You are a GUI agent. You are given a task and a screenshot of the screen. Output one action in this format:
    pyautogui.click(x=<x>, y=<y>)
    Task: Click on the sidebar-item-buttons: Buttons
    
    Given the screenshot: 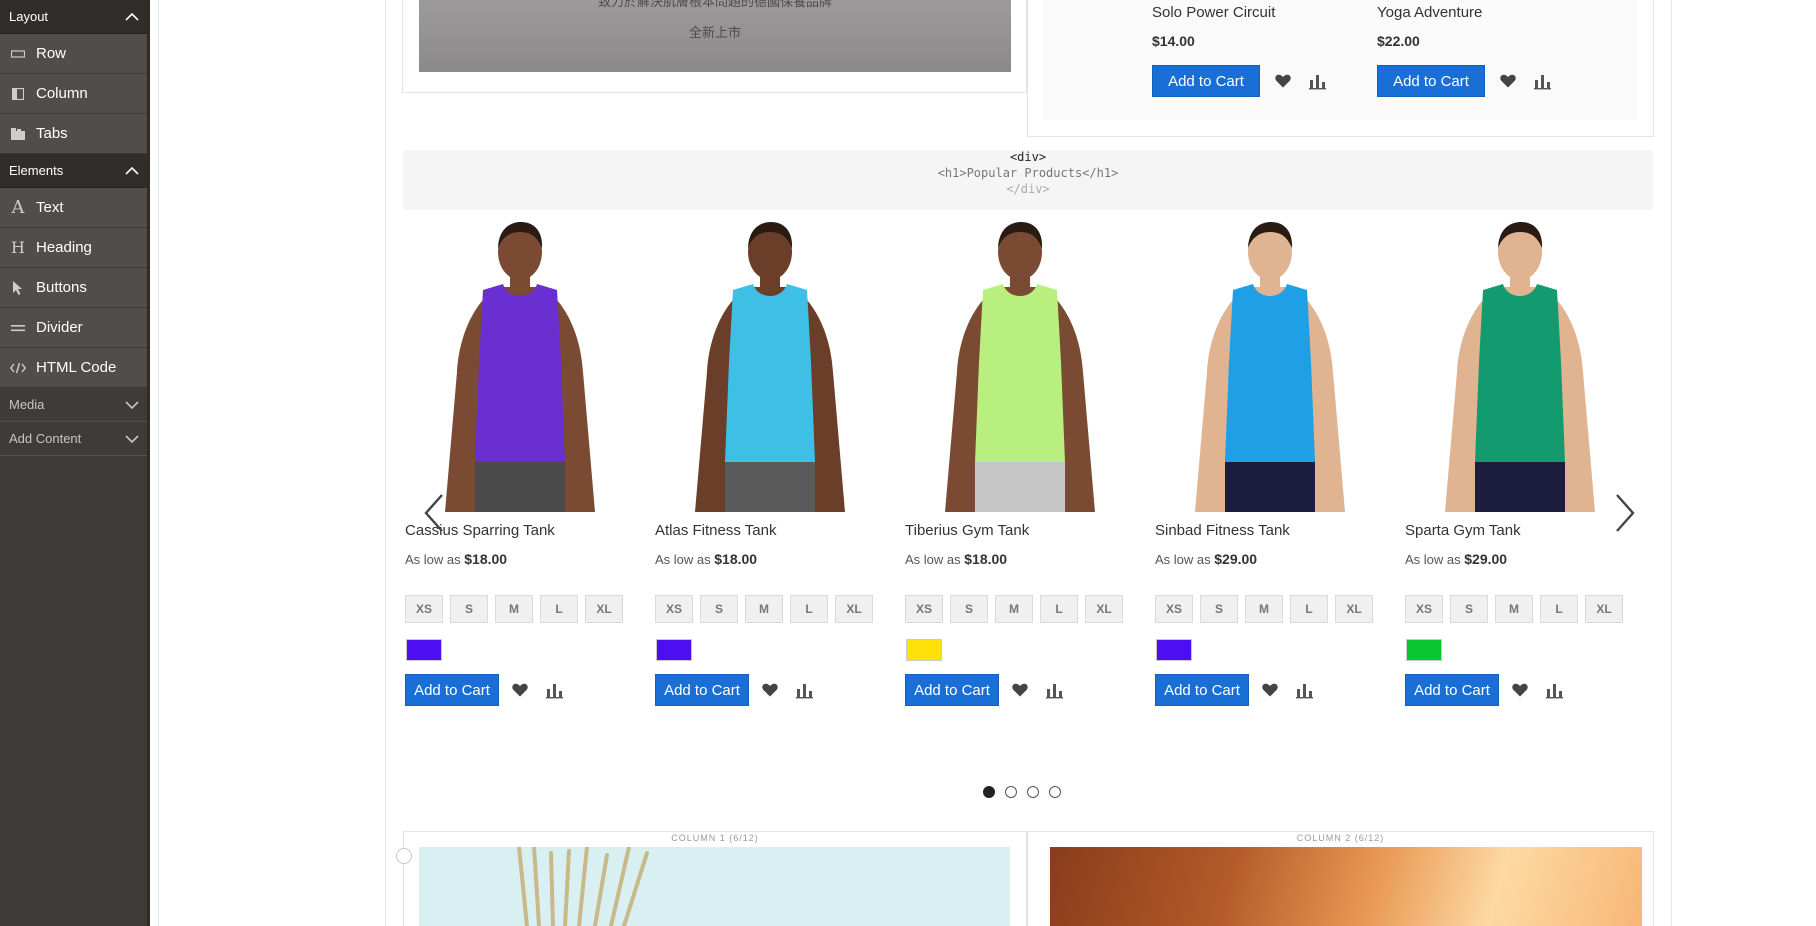 What is the action you would take?
    pyautogui.click(x=75, y=288)
    